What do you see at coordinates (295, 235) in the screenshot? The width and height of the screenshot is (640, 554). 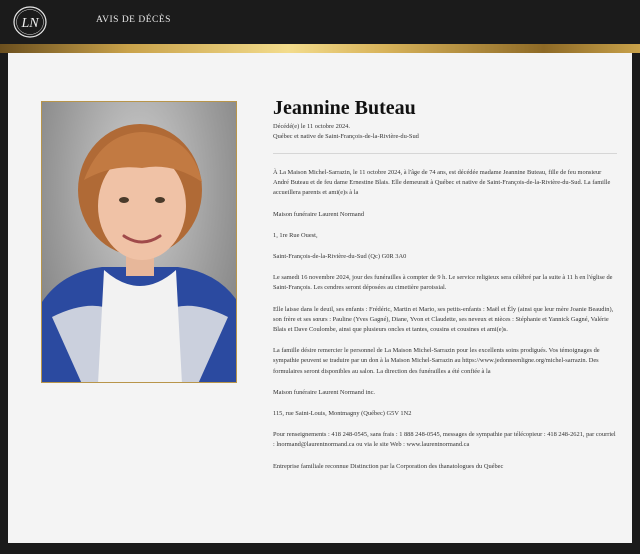 I see `paragraph-venue-street: 1, 1re Rue Ouest,` at bounding box center [295, 235].